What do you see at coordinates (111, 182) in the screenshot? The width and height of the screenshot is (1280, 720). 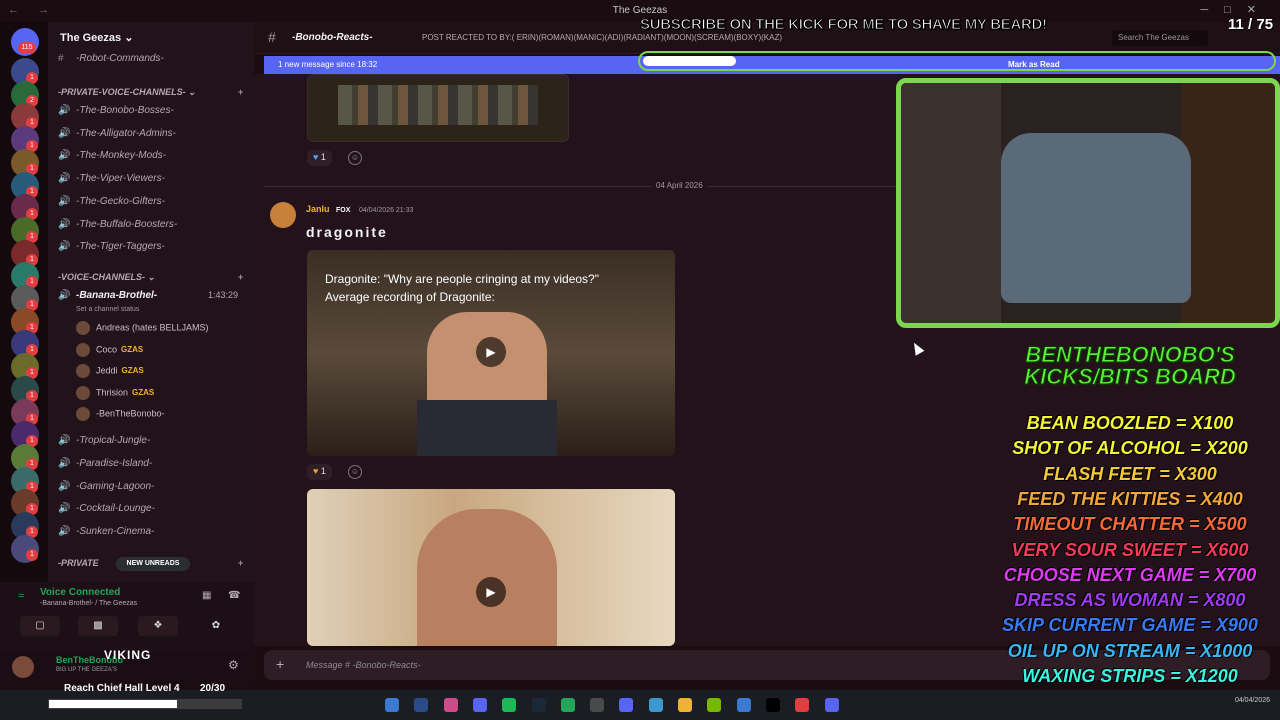 I see `voice-channel: 🔊 -The-Viper-Viewers-` at bounding box center [111, 182].